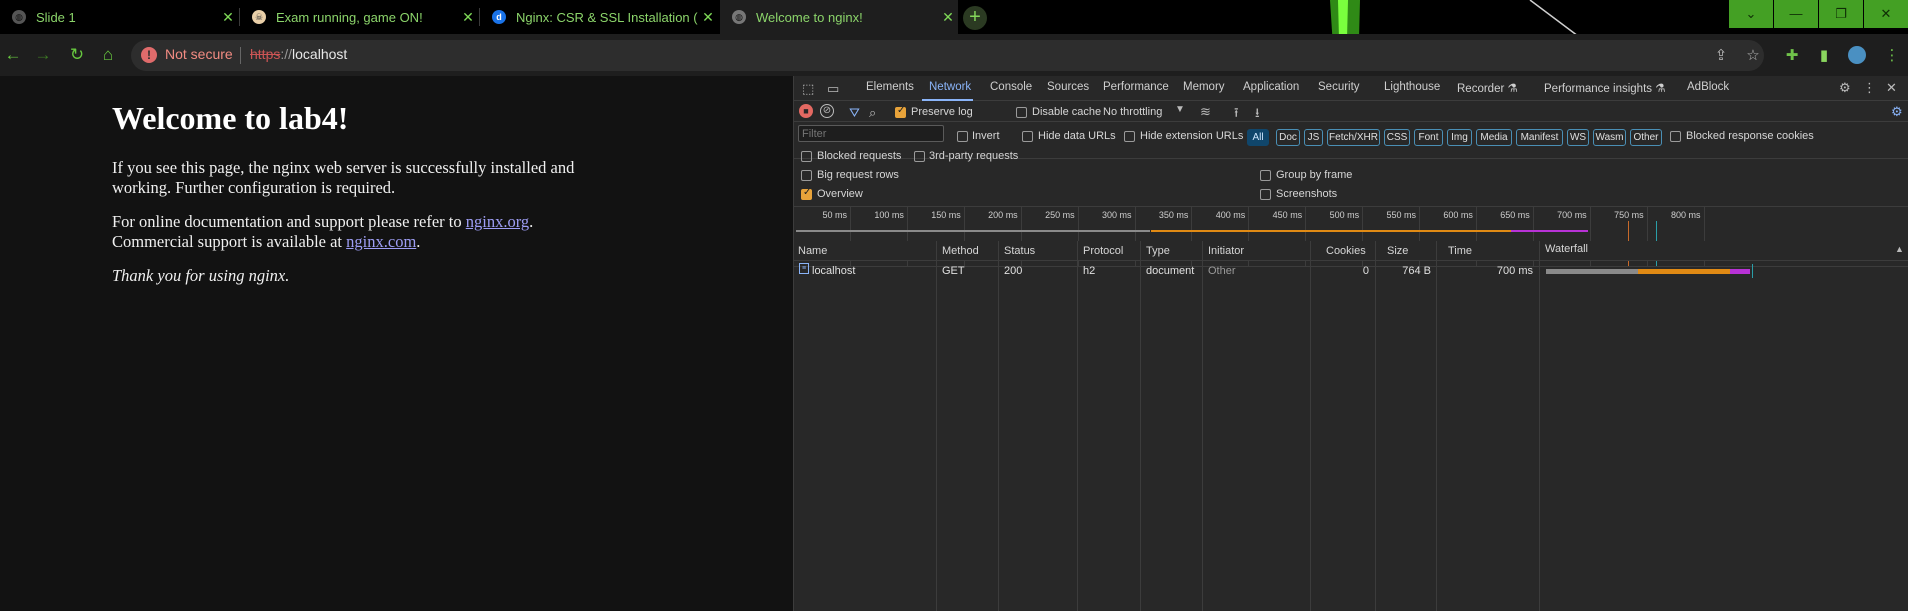 The height and width of the screenshot is (611, 1908). What do you see at coordinates (1351, 206) in the screenshot?
I see `overview-top-border` at bounding box center [1351, 206].